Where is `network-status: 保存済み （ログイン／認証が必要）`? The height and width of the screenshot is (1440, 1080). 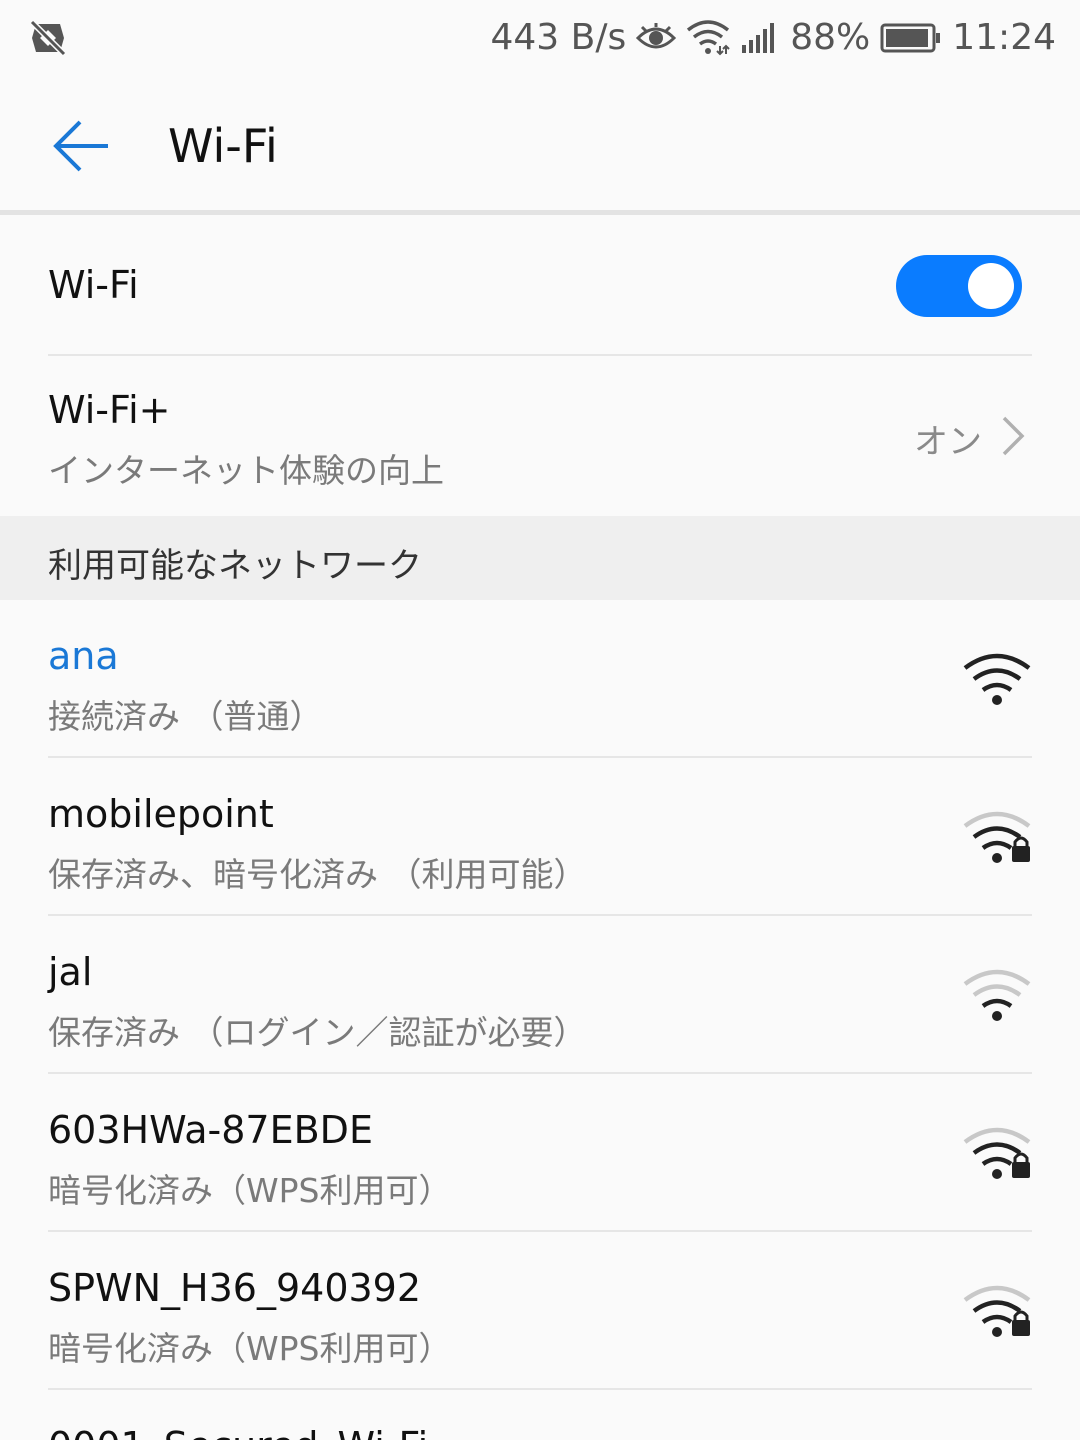
network-status: 保存済み （ログイン／認証が必要） is located at coordinates (317, 1032).